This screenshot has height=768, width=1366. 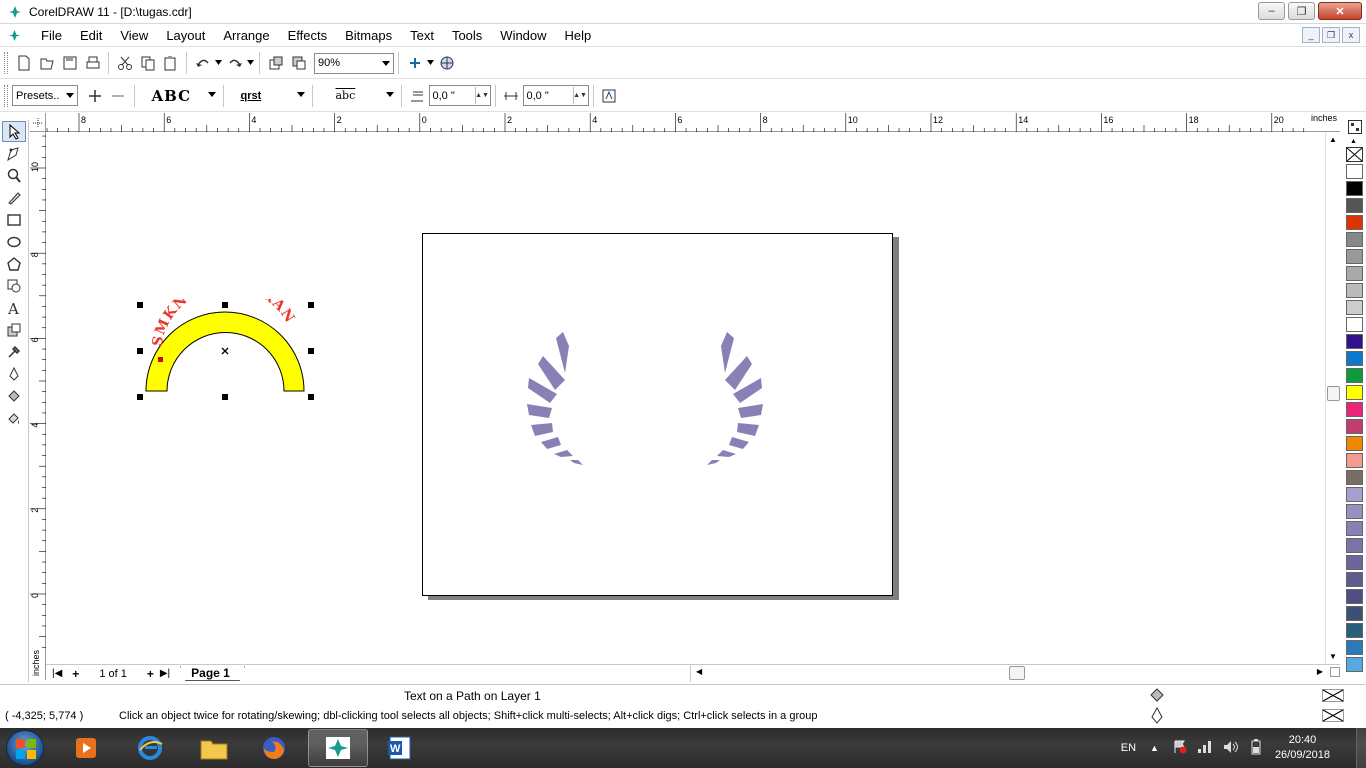 What do you see at coordinates (150, 674) in the screenshot?
I see `add-page-after-icon: +` at bounding box center [150, 674].